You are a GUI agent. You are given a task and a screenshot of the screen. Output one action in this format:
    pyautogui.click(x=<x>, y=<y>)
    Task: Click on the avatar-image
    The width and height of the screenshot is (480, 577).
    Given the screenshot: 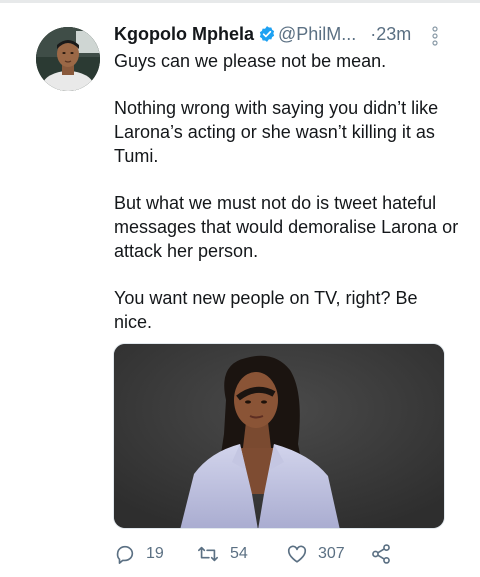 What is the action you would take?
    pyautogui.click(x=68, y=59)
    